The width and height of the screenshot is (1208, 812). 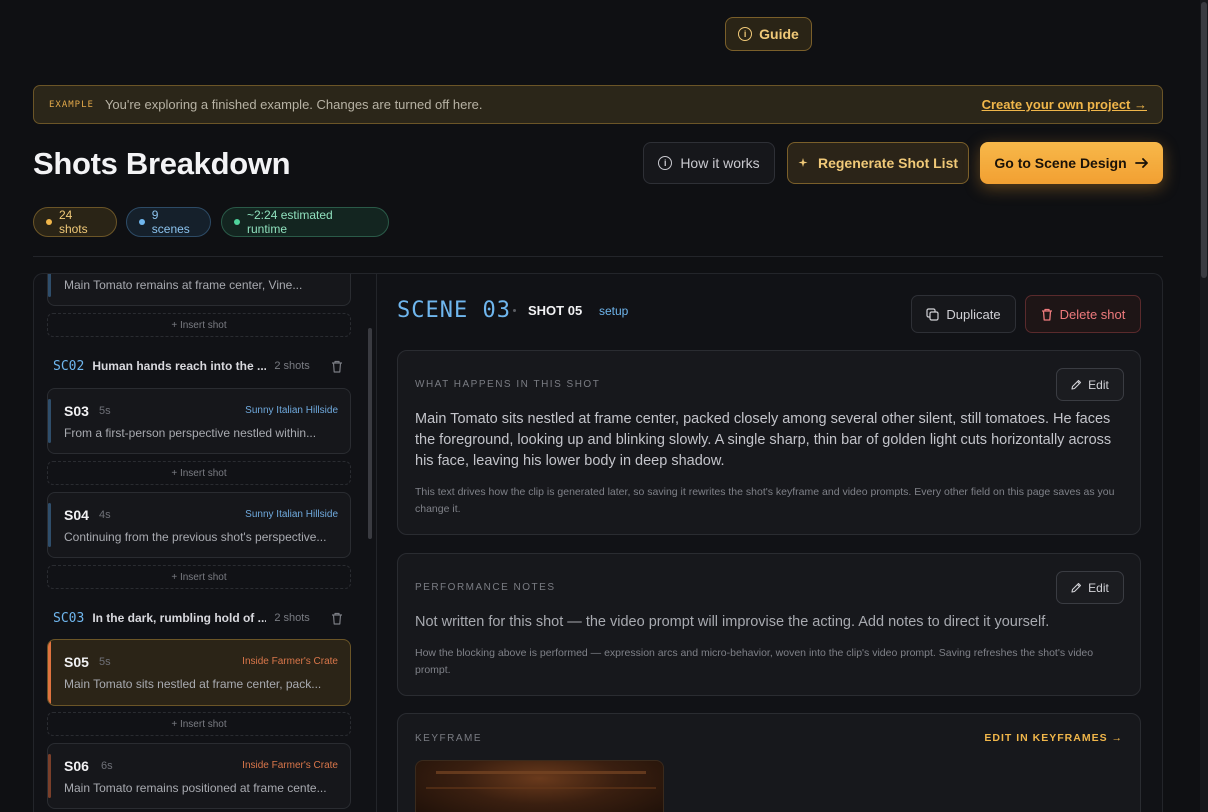 I want to click on page-title: Shots Breakdown, so click(x=162, y=163).